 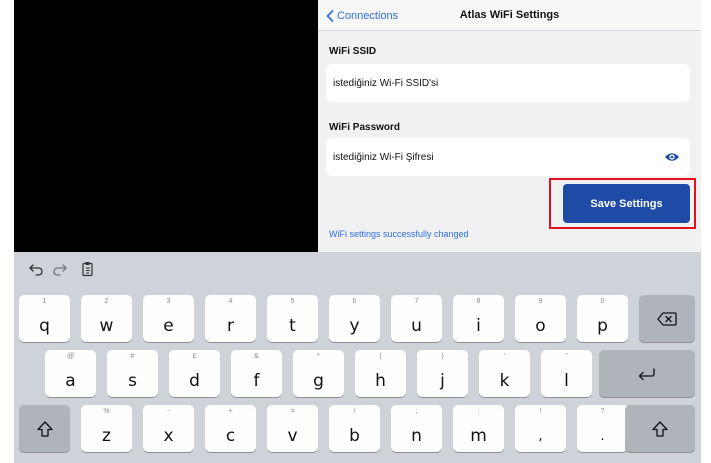 What do you see at coordinates (70, 356) in the screenshot?
I see `key-hint: @` at bounding box center [70, 356].